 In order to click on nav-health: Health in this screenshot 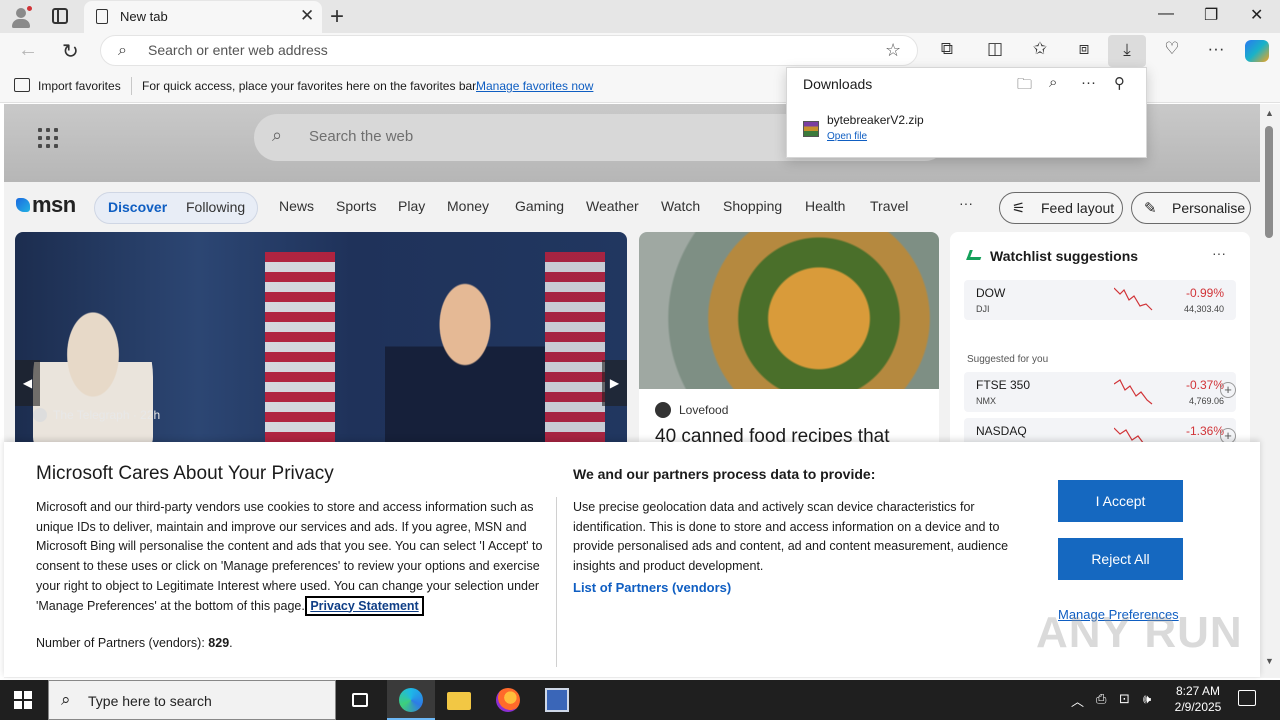, I will do `click(825, 206)`.